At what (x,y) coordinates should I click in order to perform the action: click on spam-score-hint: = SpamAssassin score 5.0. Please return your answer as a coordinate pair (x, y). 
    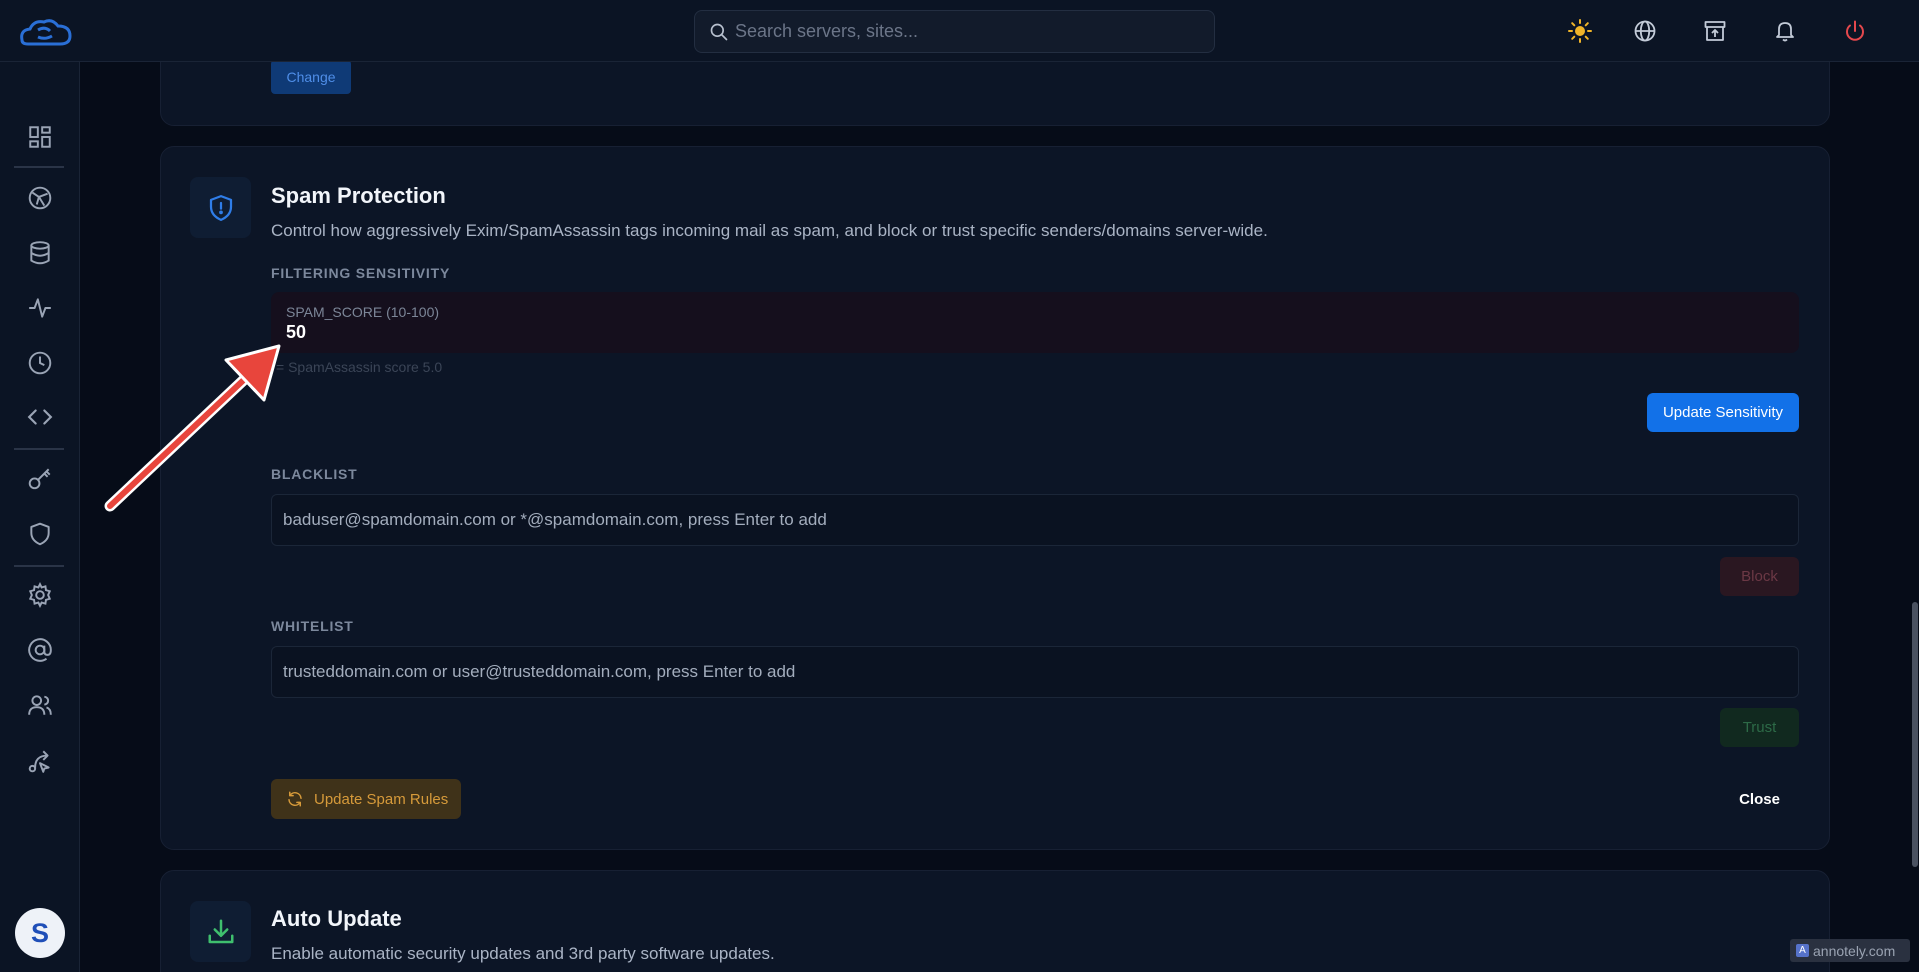
    Looking at the image, I should click on (359, 367).